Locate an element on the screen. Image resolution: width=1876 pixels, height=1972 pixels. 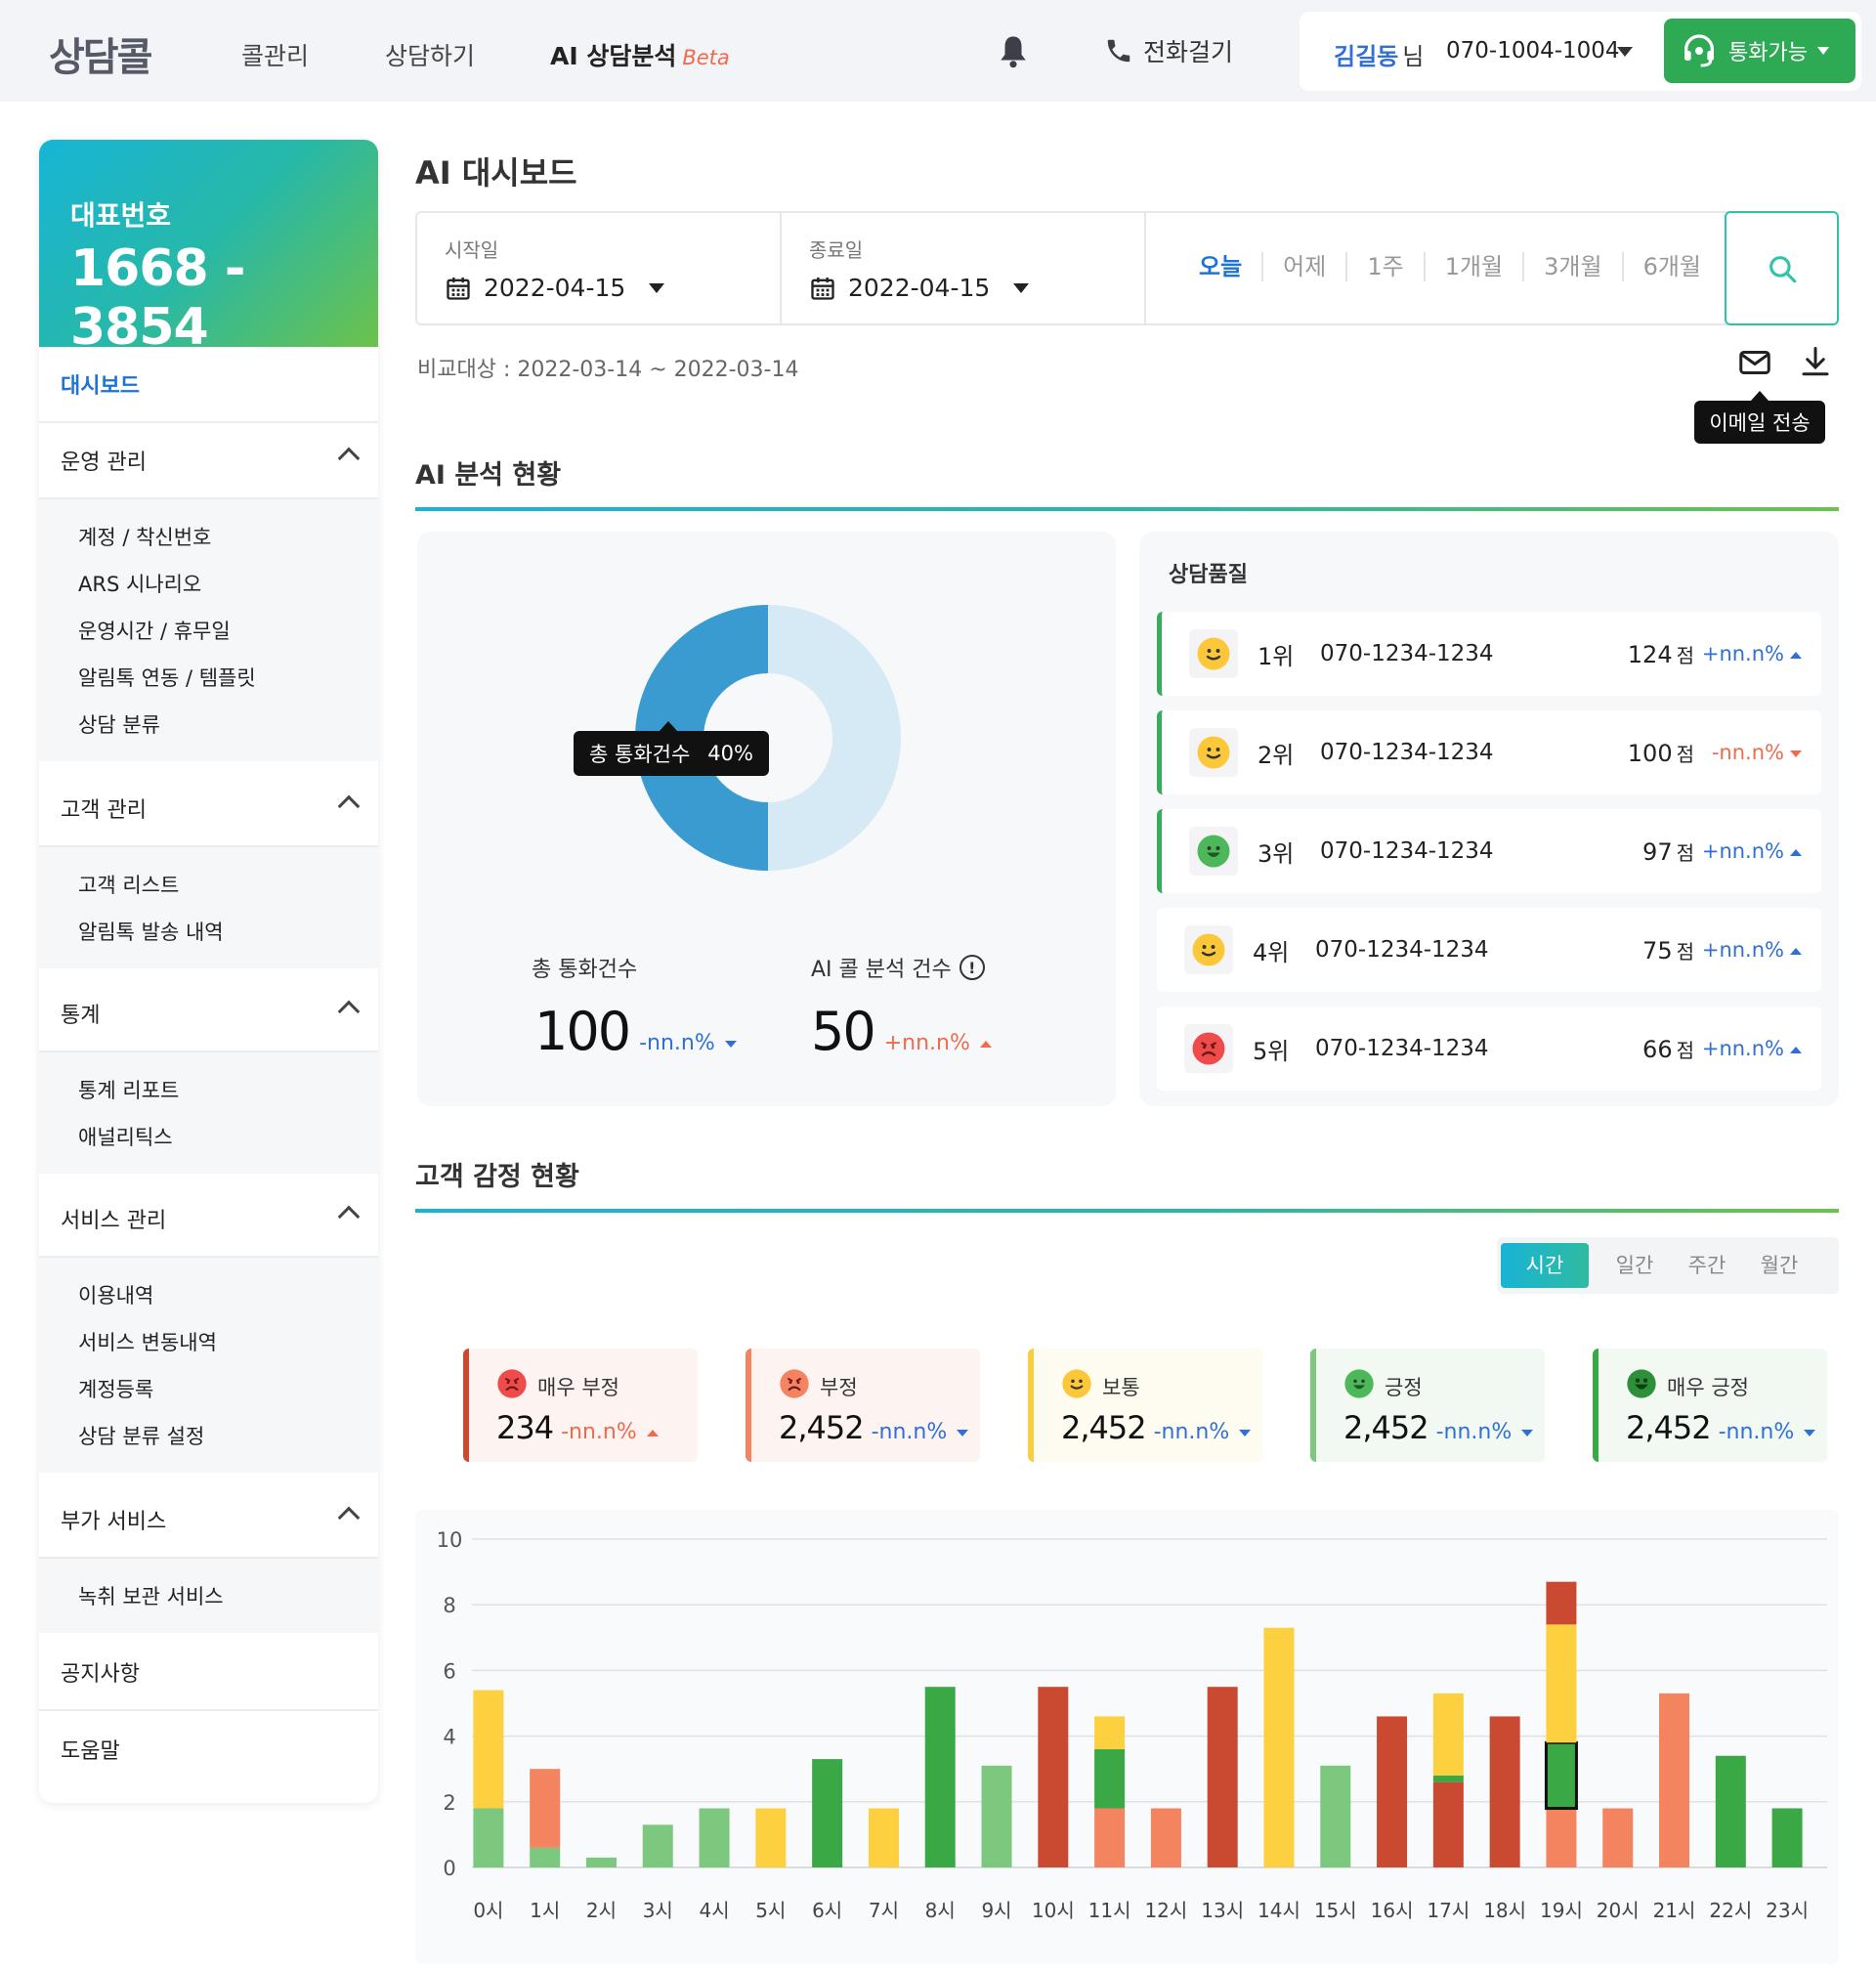
start-date-field: 시작일 2022-04-15 is located at coordinates (599, 268).